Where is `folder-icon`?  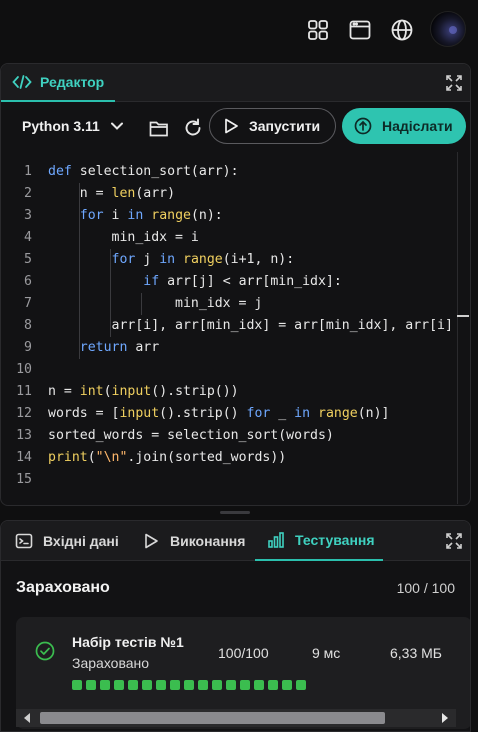 folder-icon is located at coordinates (159, 128).